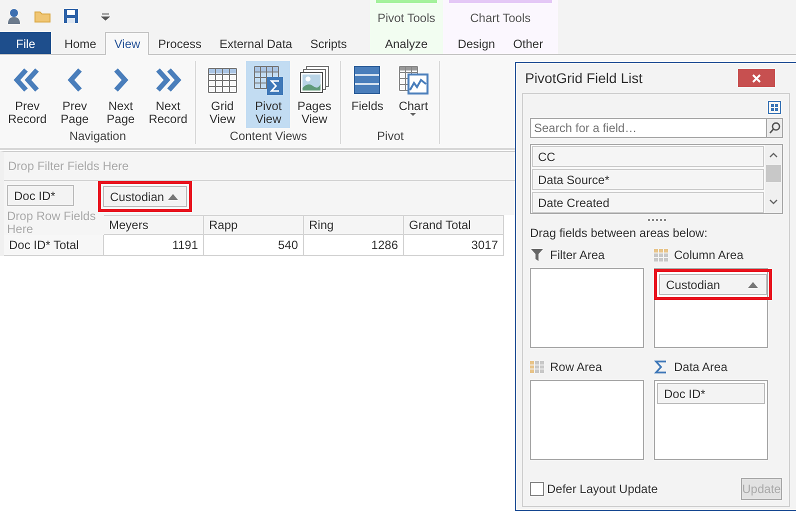 The width and height of the screenshot is (796, 516). Describe the element at coordinates (528, 43) in the screenshot. I see `ribbon-tab: Other` at that location.